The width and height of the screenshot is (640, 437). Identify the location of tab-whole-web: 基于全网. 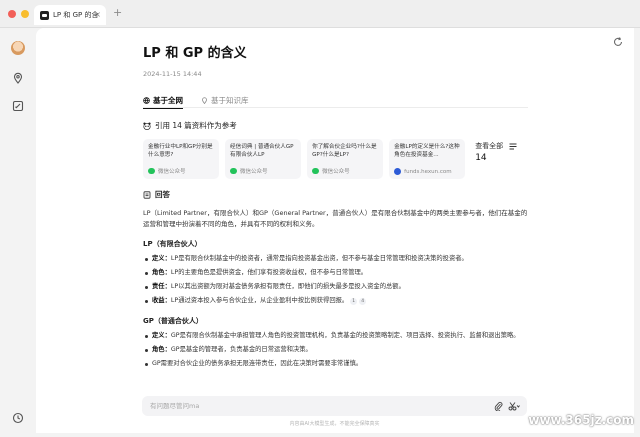
(163, 100).